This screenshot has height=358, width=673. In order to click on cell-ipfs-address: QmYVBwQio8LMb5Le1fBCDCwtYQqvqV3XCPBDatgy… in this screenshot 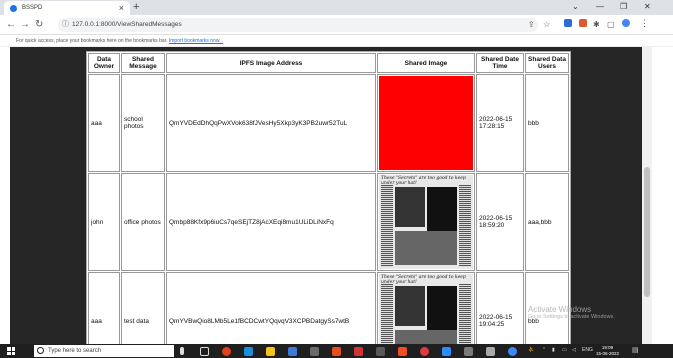, I will do `click(271, 308)`.